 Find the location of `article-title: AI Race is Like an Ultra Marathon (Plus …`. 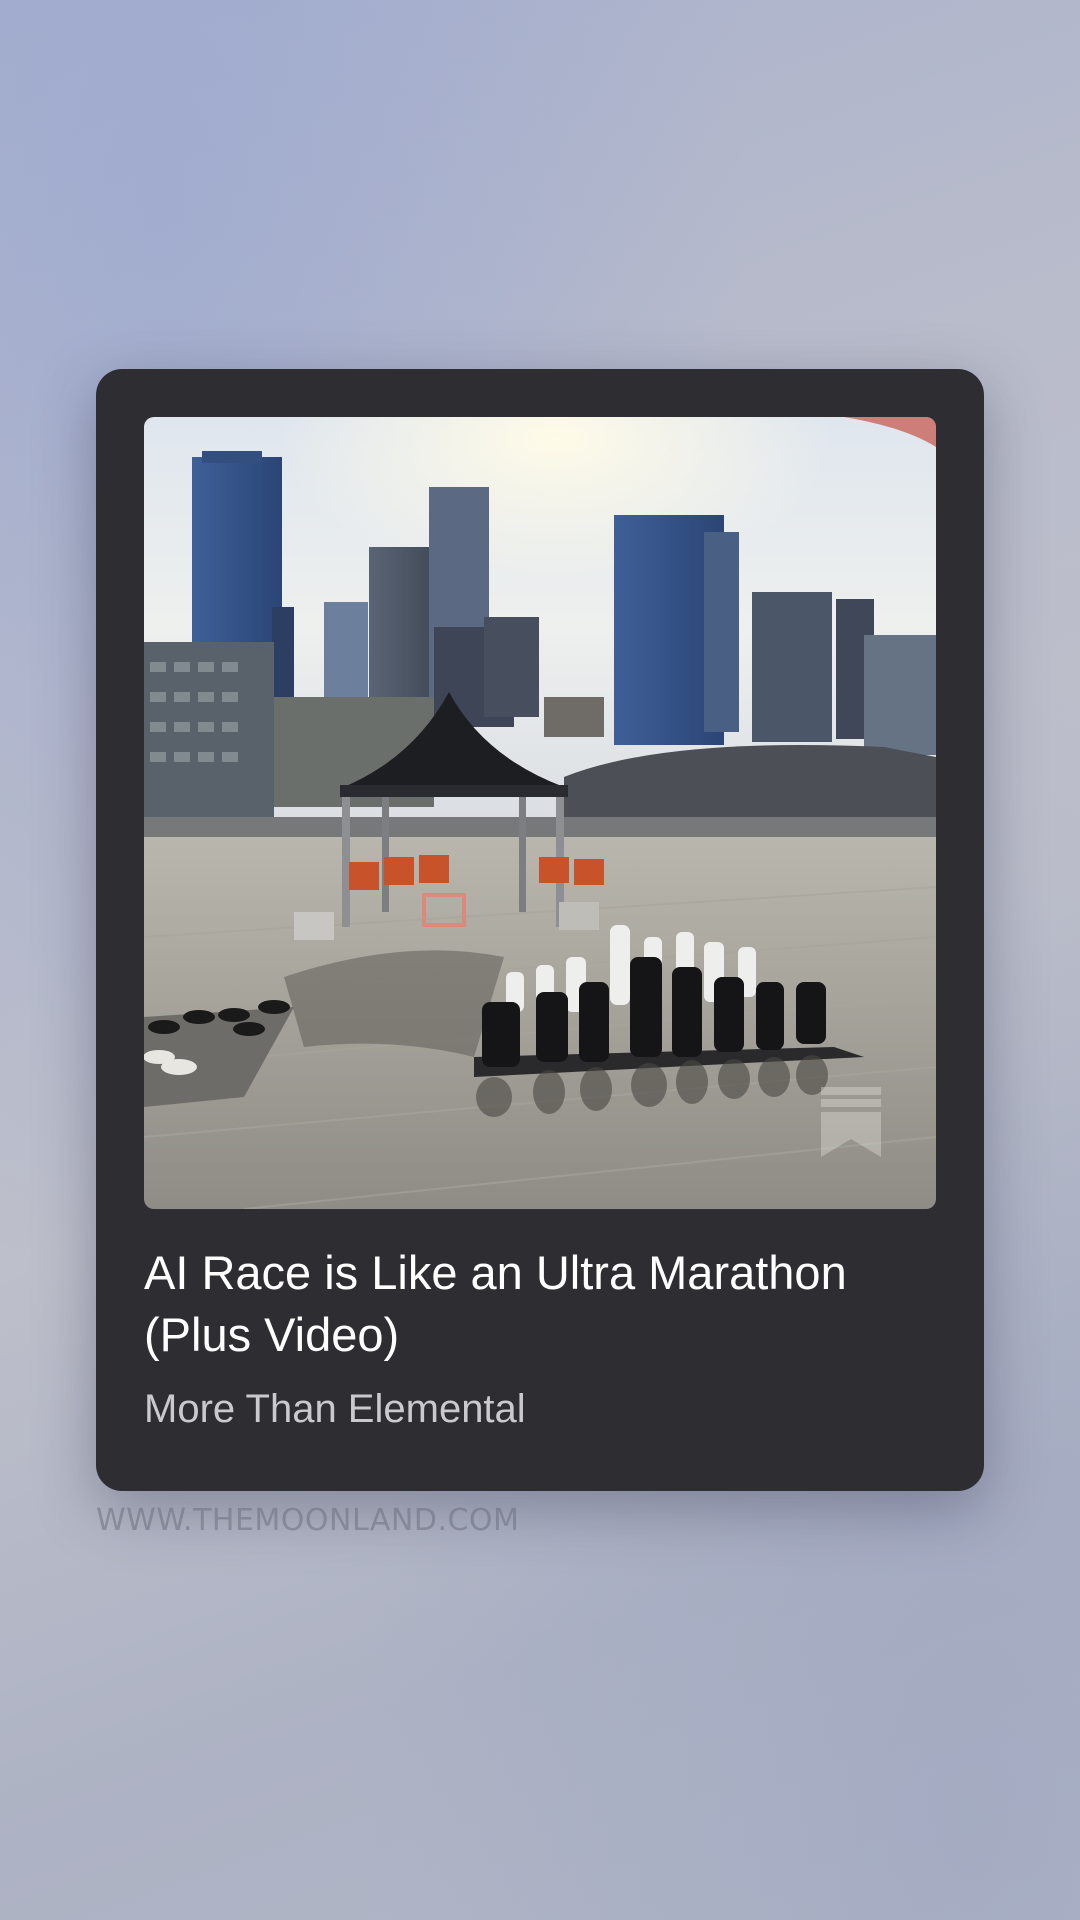

article-title: AI Race is Like an Ultra Marathon (Plus … is located at coordinates (544, 1304).